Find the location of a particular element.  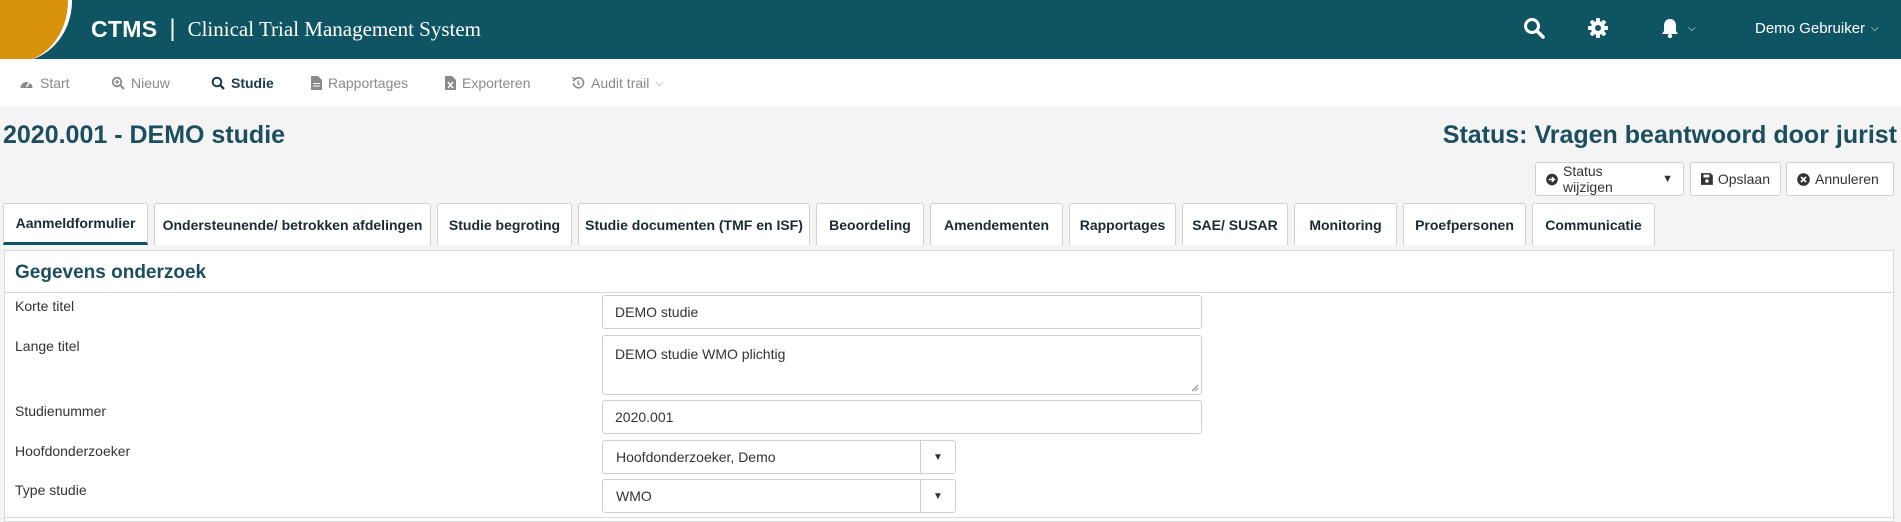

bell-icon is located at coordinates (1670, 29).